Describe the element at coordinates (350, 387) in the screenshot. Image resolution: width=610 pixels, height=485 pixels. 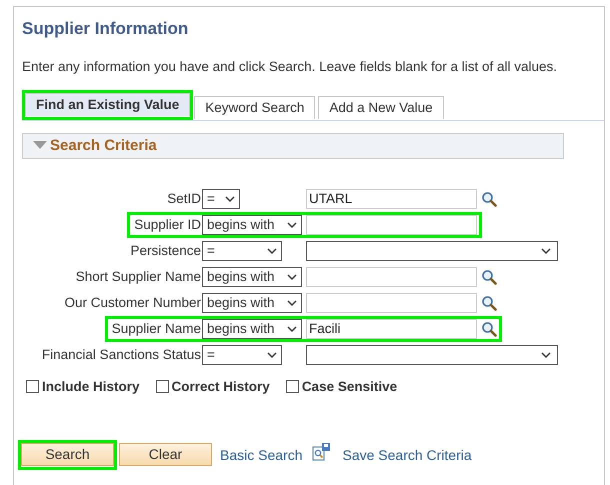
I see `checkbox-label: Case Sensitive` at that location.